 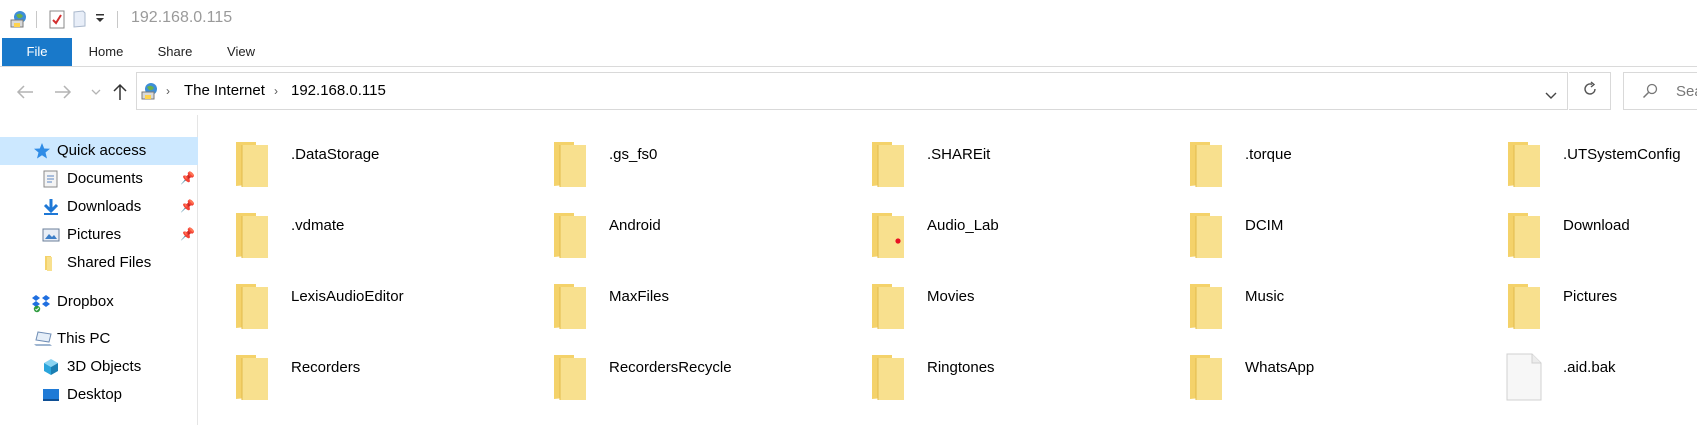 What do you see at coordinates (1596, 225) in the screenshot?
I see `file-name: Download` at bounding box center [1596, 225].